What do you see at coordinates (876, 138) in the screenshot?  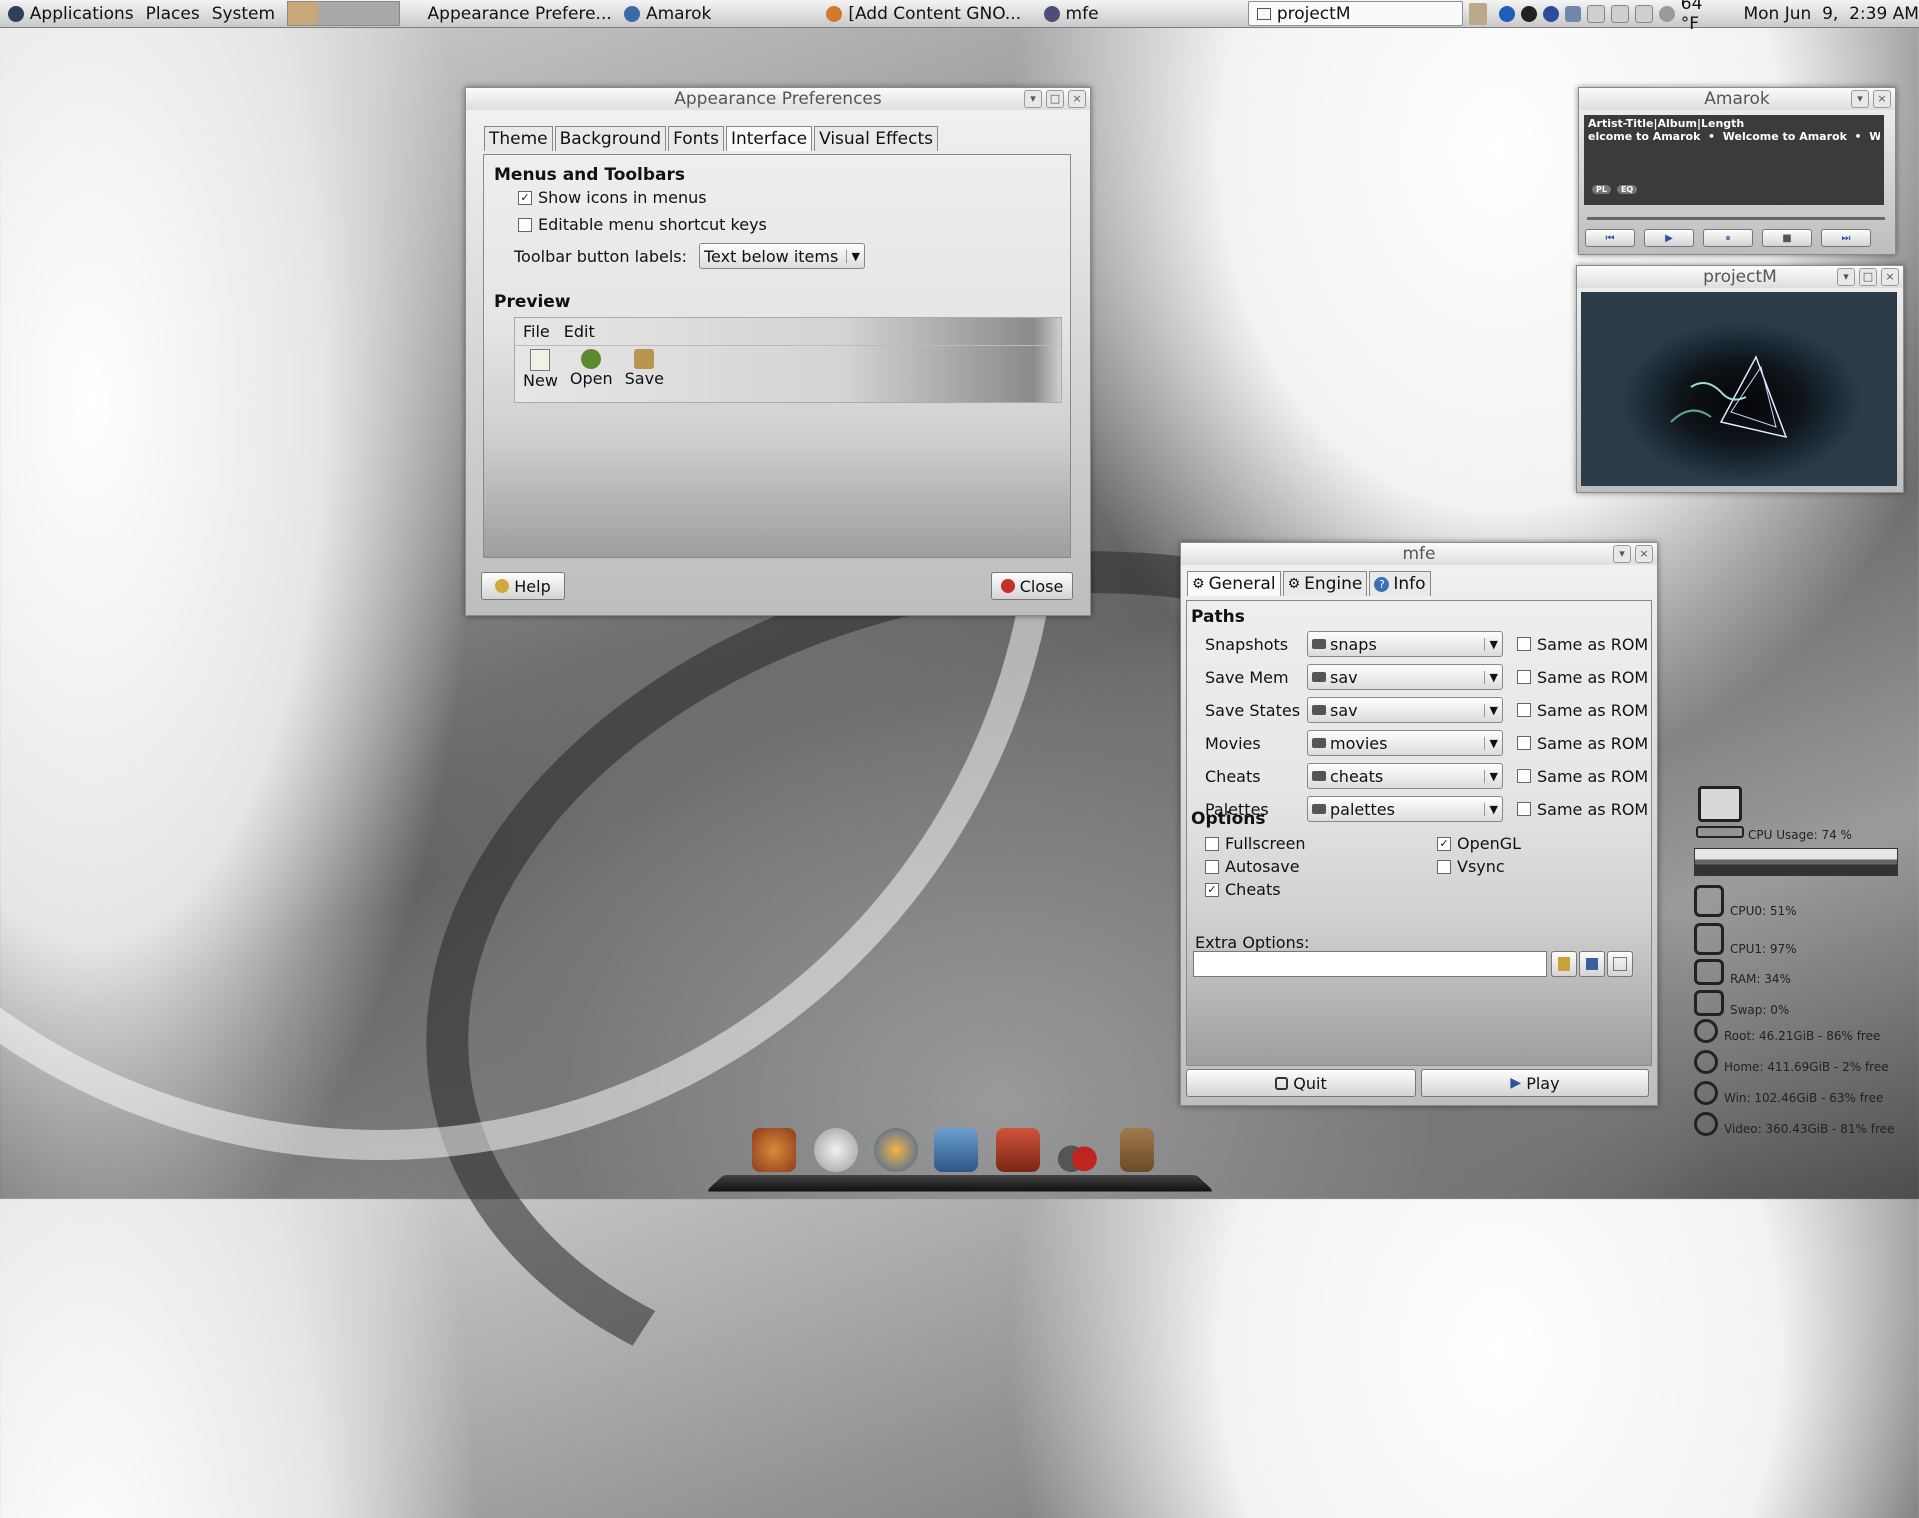 I see `tab-visual-effects: Visual Effects` at bounding box center [876, 138].